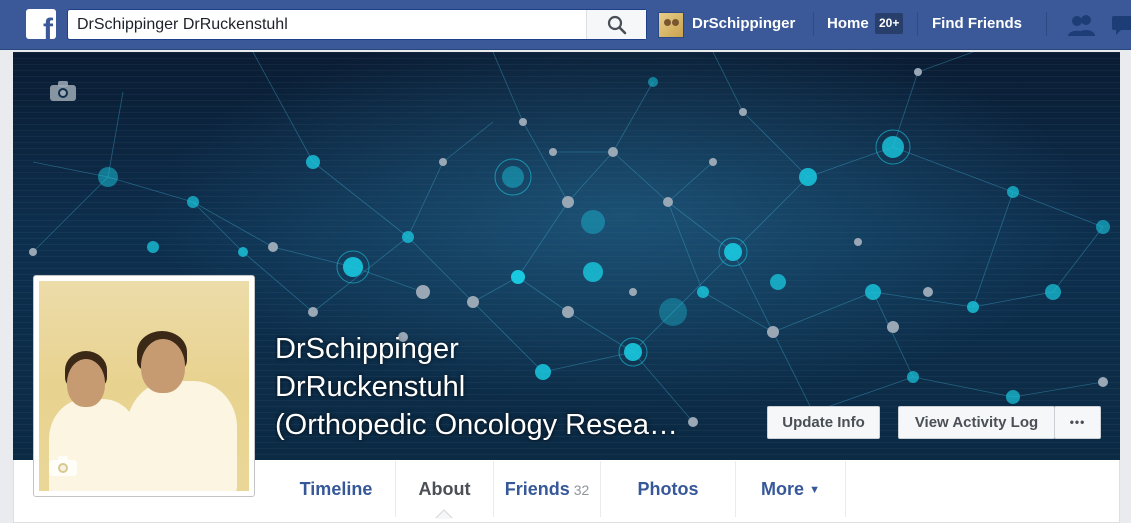  I want to click on tab-label: More, so click(783, 489).